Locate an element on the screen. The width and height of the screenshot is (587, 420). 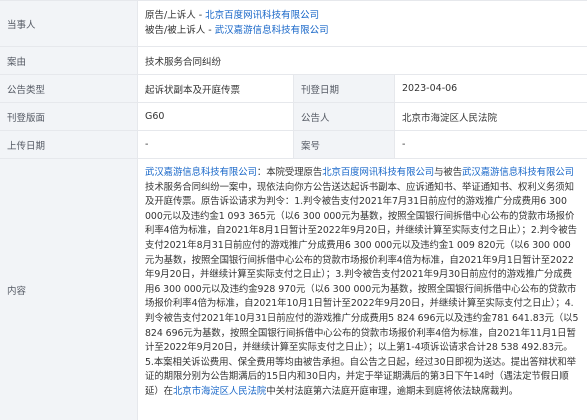
case-value: 技术服务合同纠纷 is located at coordinates (362, 60).